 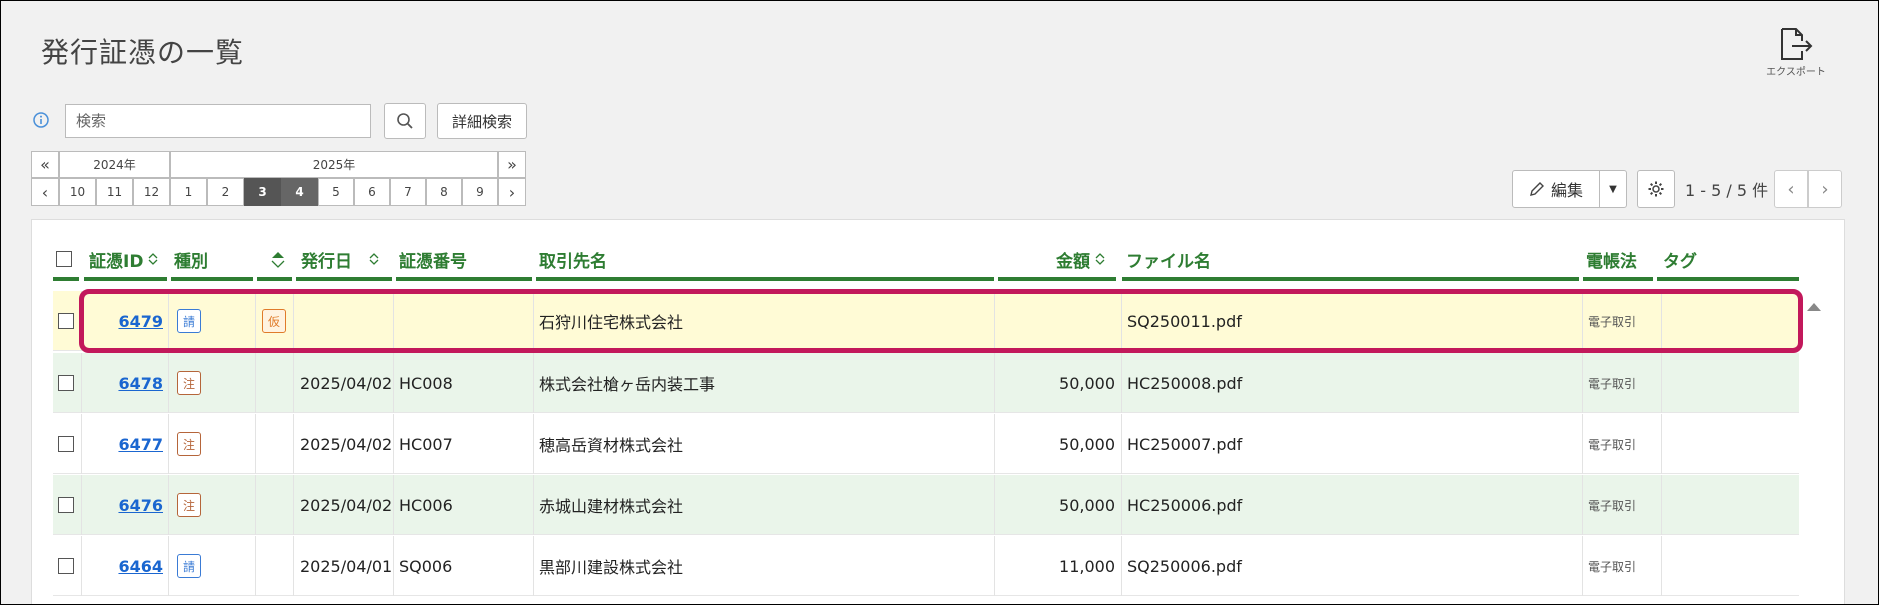 I want to click on doc-number: SQ006, so click(x=426, y=566).